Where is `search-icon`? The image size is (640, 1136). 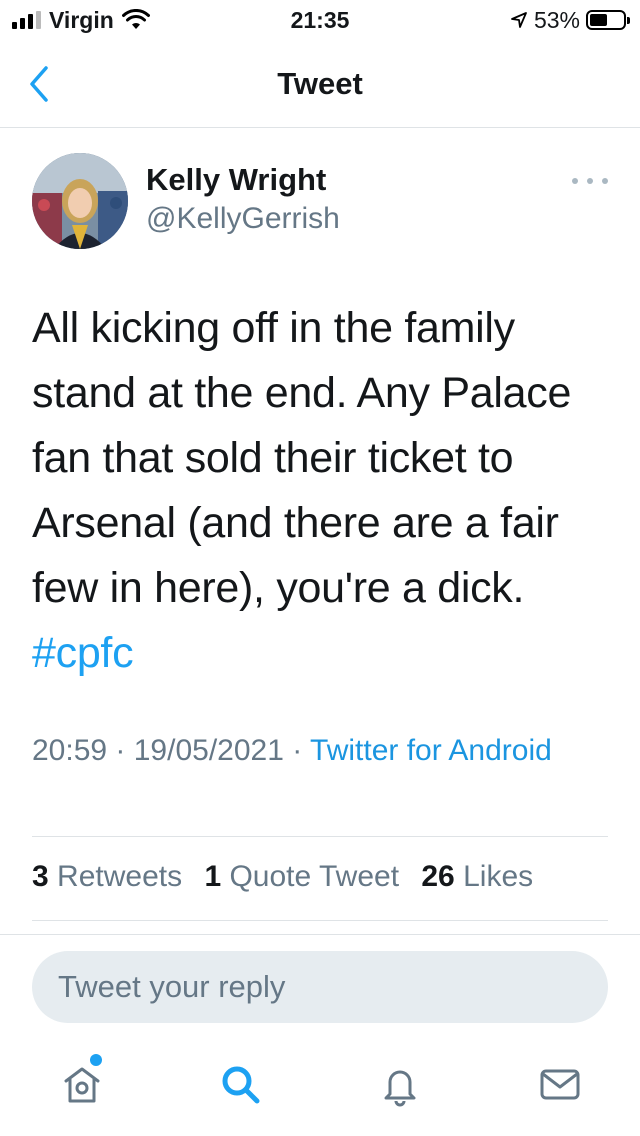
search-icon is located at coordinates (240, 1084).